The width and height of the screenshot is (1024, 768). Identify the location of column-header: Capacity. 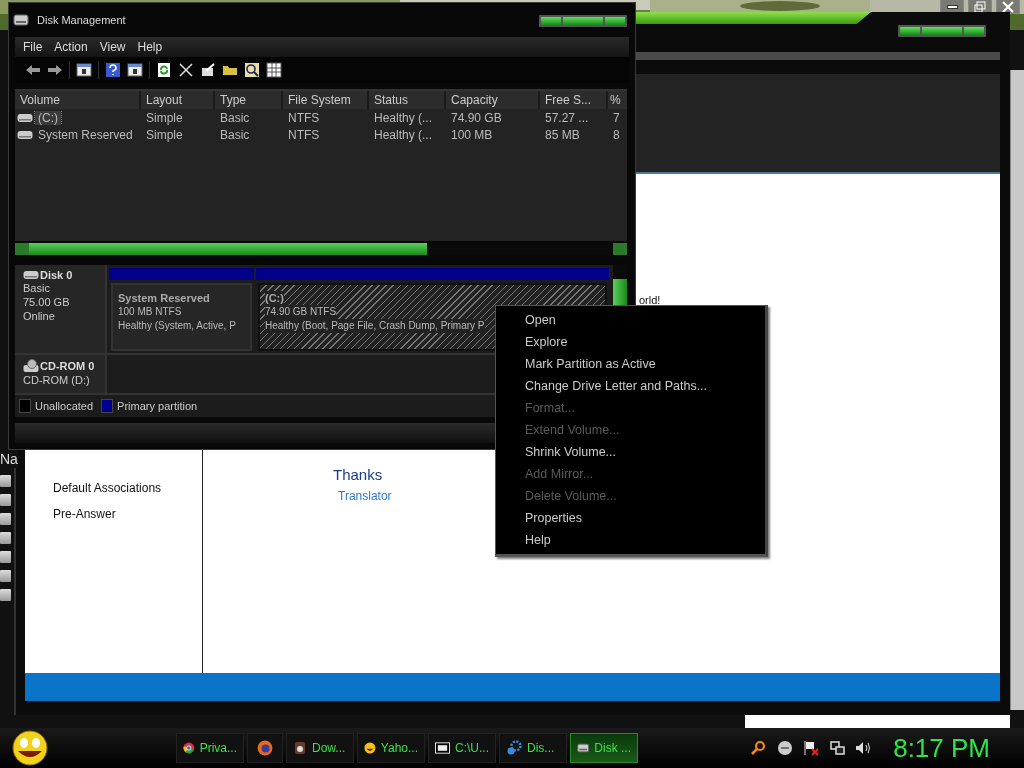
(493, 100).